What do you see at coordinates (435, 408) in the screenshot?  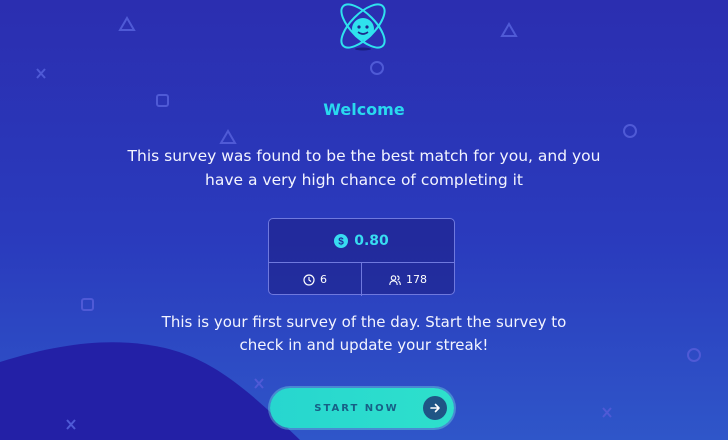 I see `arrow-right-icon` at bounding box center [435, 408].